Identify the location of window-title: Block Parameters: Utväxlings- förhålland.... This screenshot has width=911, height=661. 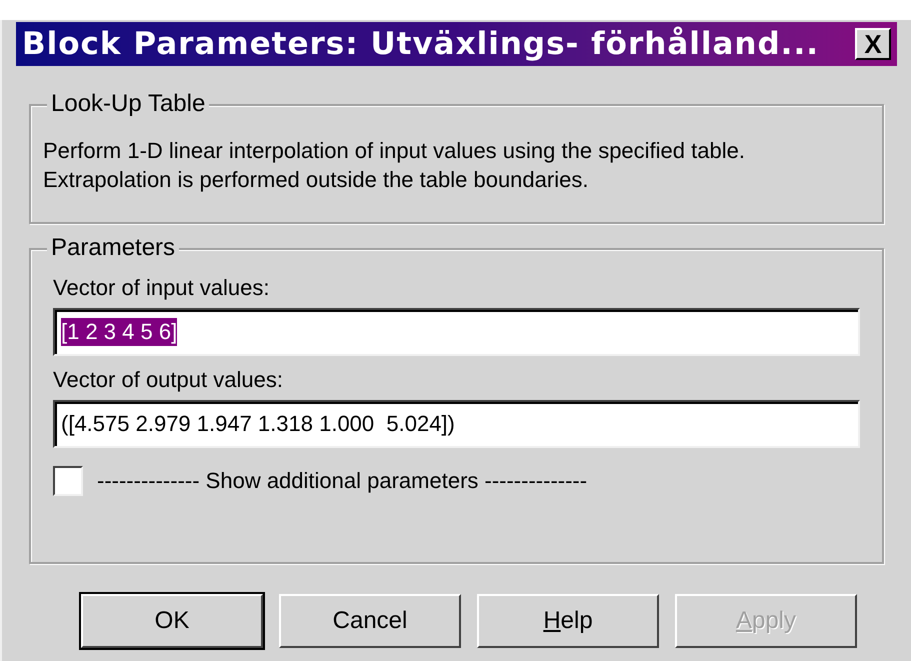
(421, 44).